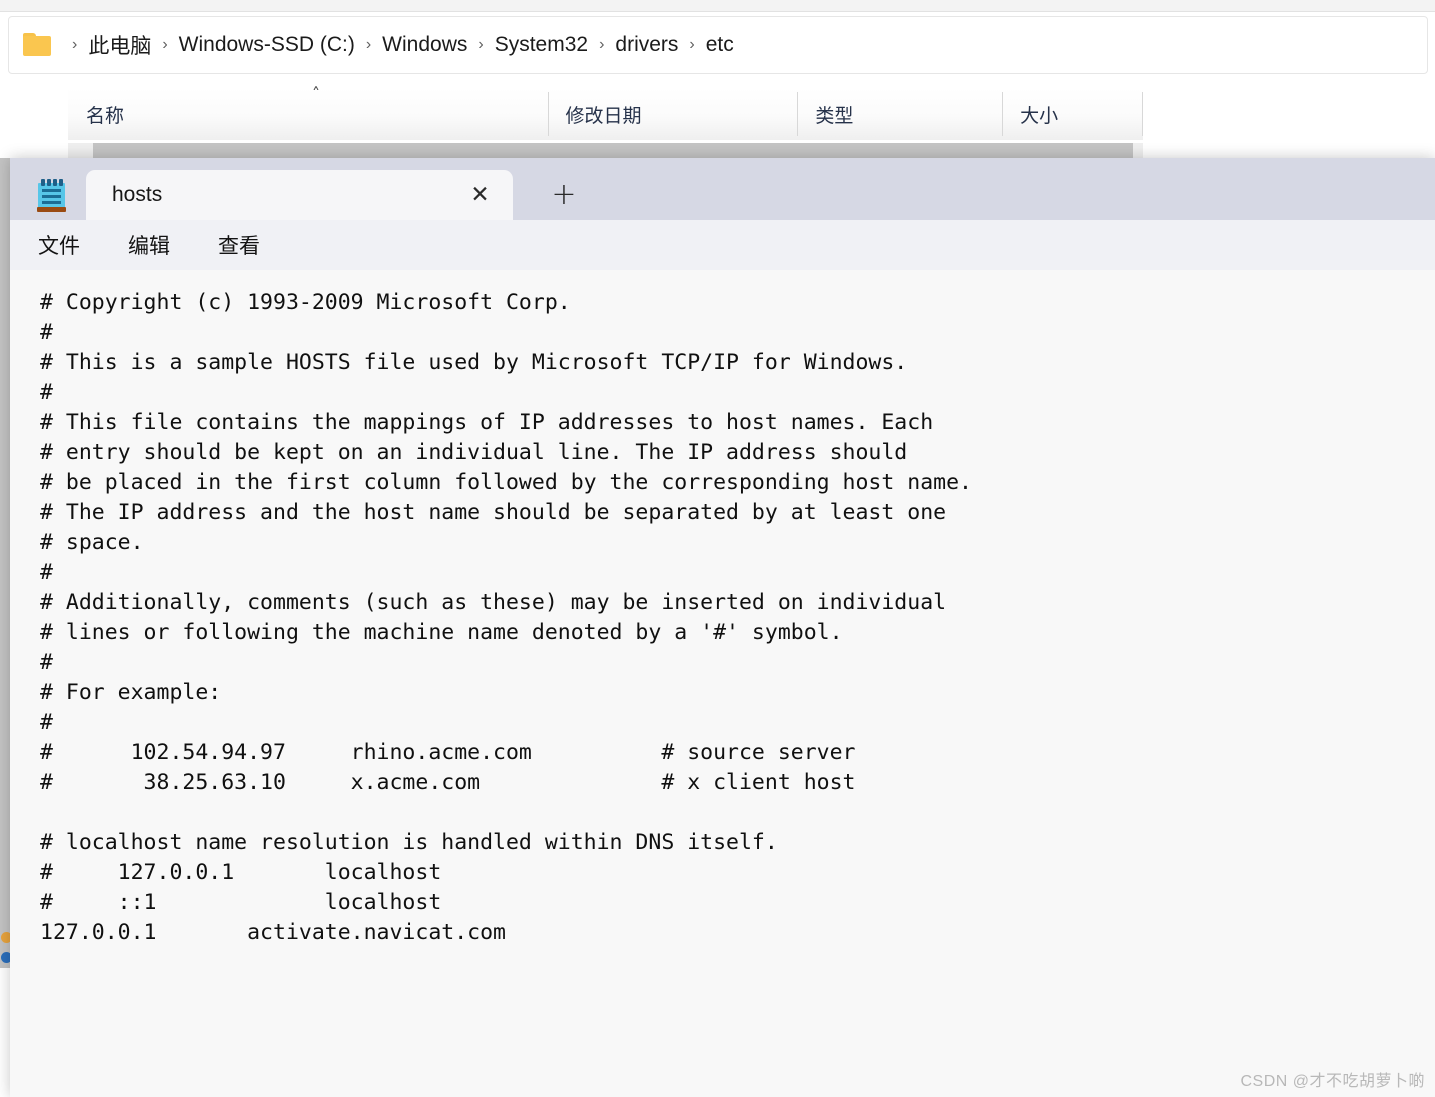 This screenshot has width=1435, height=1097. I want to click on breadcrumb-item-this-pc: 此电脑, so click(119, 45).